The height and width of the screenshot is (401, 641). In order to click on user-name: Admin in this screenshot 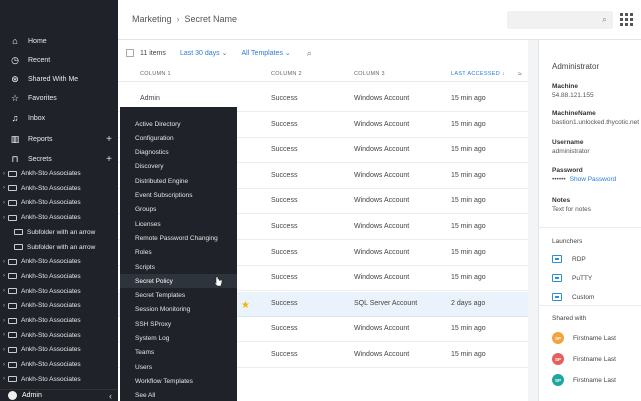, I will do `click(32, 395)`.